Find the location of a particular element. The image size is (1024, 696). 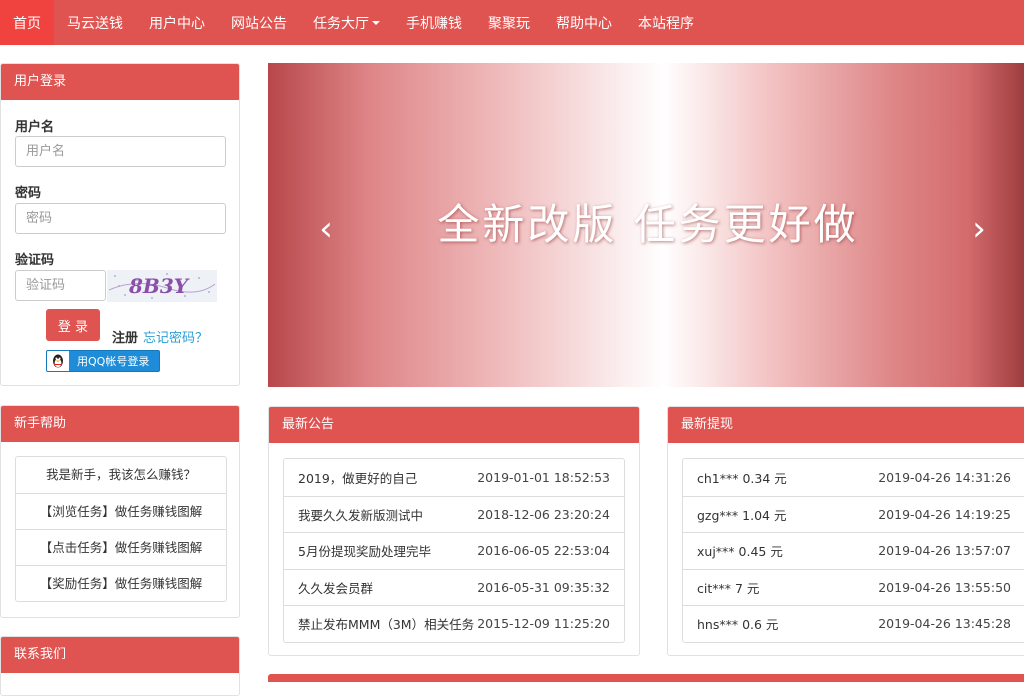

captcha-label: 验证码 is located at coordinates (35, 260).